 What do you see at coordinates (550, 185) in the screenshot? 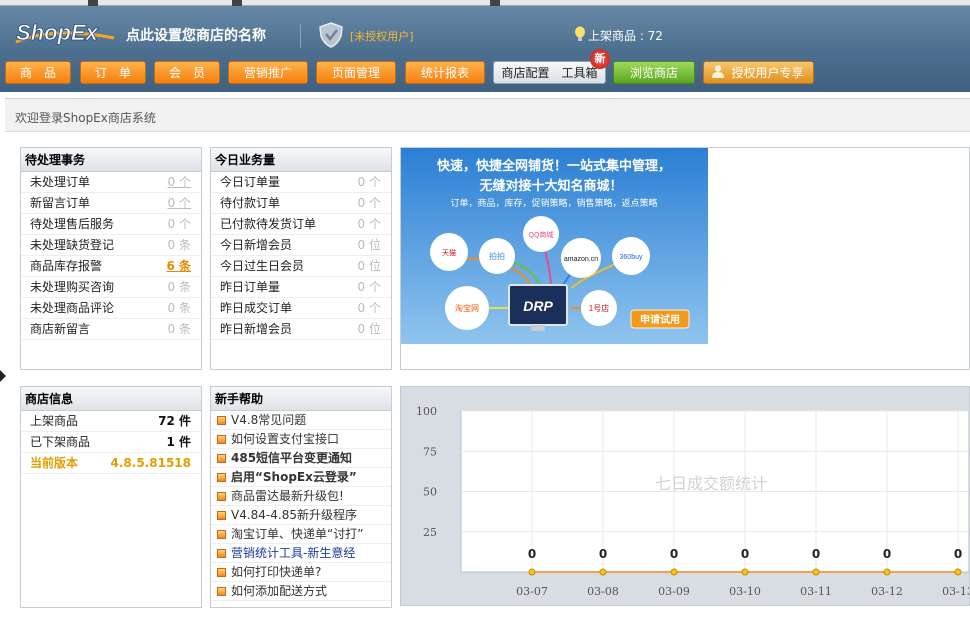
I see `banner-headline-2: 无缝对接十大知名商城！` at bounding box center [550, 185].